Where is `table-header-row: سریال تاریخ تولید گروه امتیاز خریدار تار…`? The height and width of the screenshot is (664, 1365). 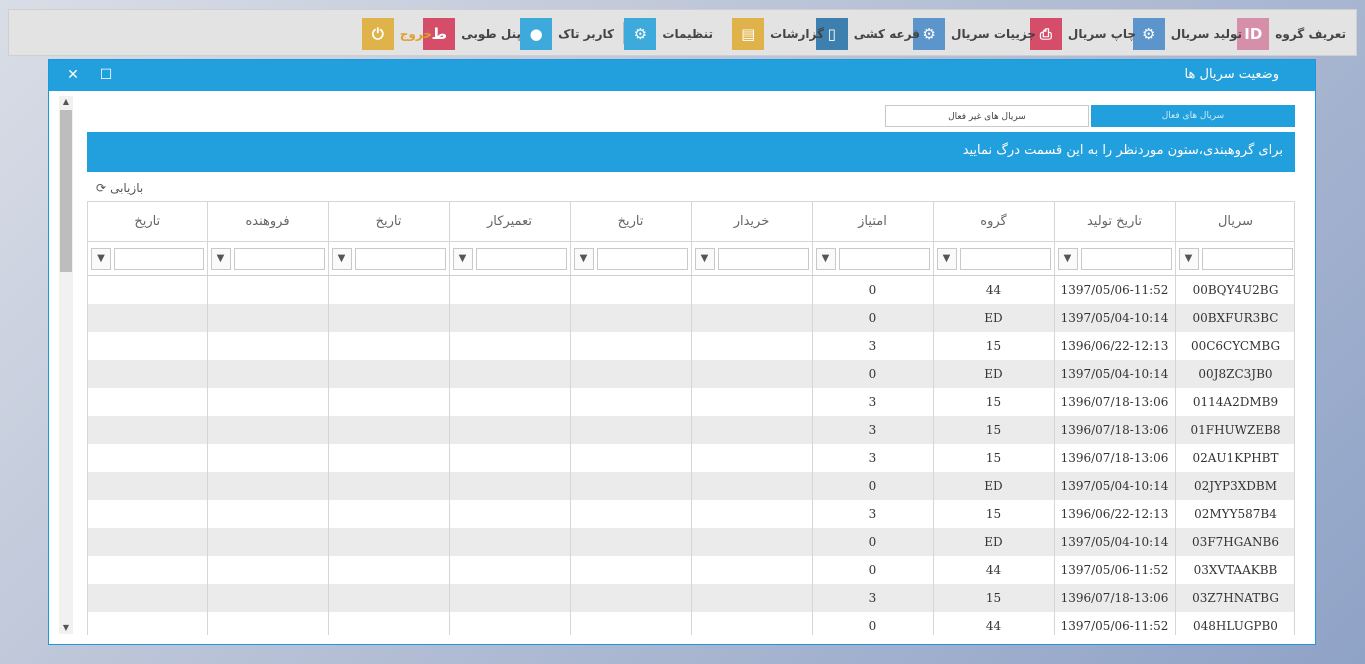 table-header-row: سریال تاریخ تولید گروه امتیاز خریدار تار… is located at coordinates (691, 221).